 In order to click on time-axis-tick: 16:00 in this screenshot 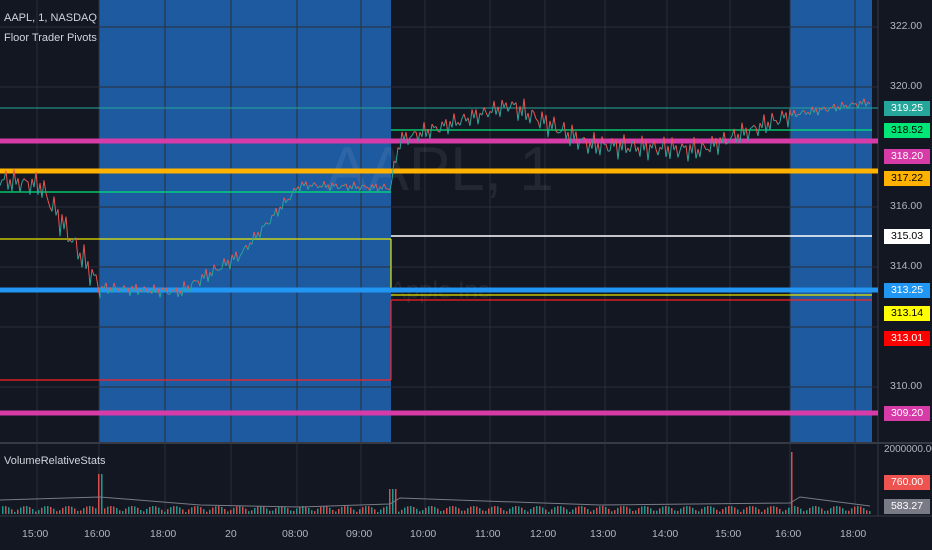, I will do `click(97, 534)`.